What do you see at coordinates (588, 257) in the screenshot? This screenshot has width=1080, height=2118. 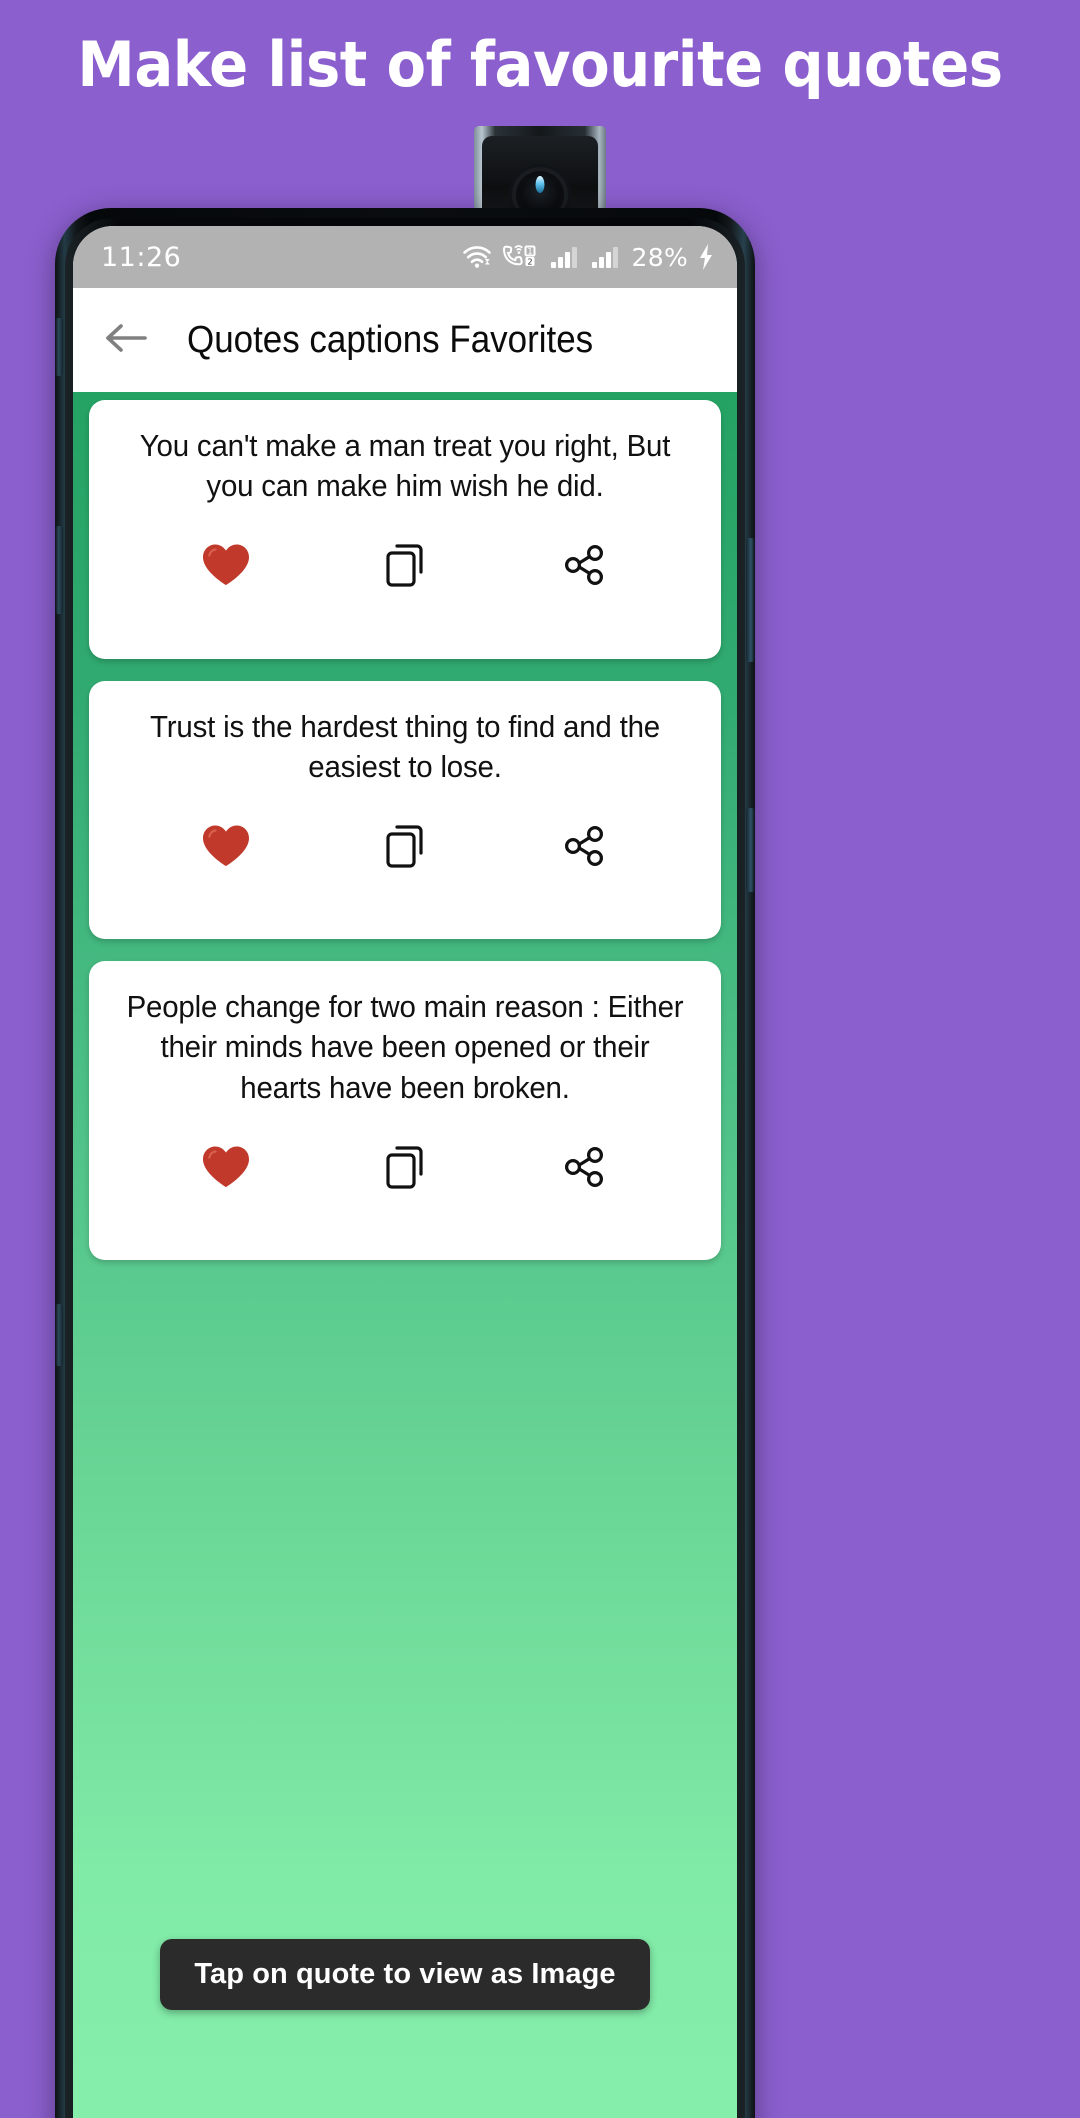 I see `status-icons: 1 2 28%` at bounding box center [588, 257].